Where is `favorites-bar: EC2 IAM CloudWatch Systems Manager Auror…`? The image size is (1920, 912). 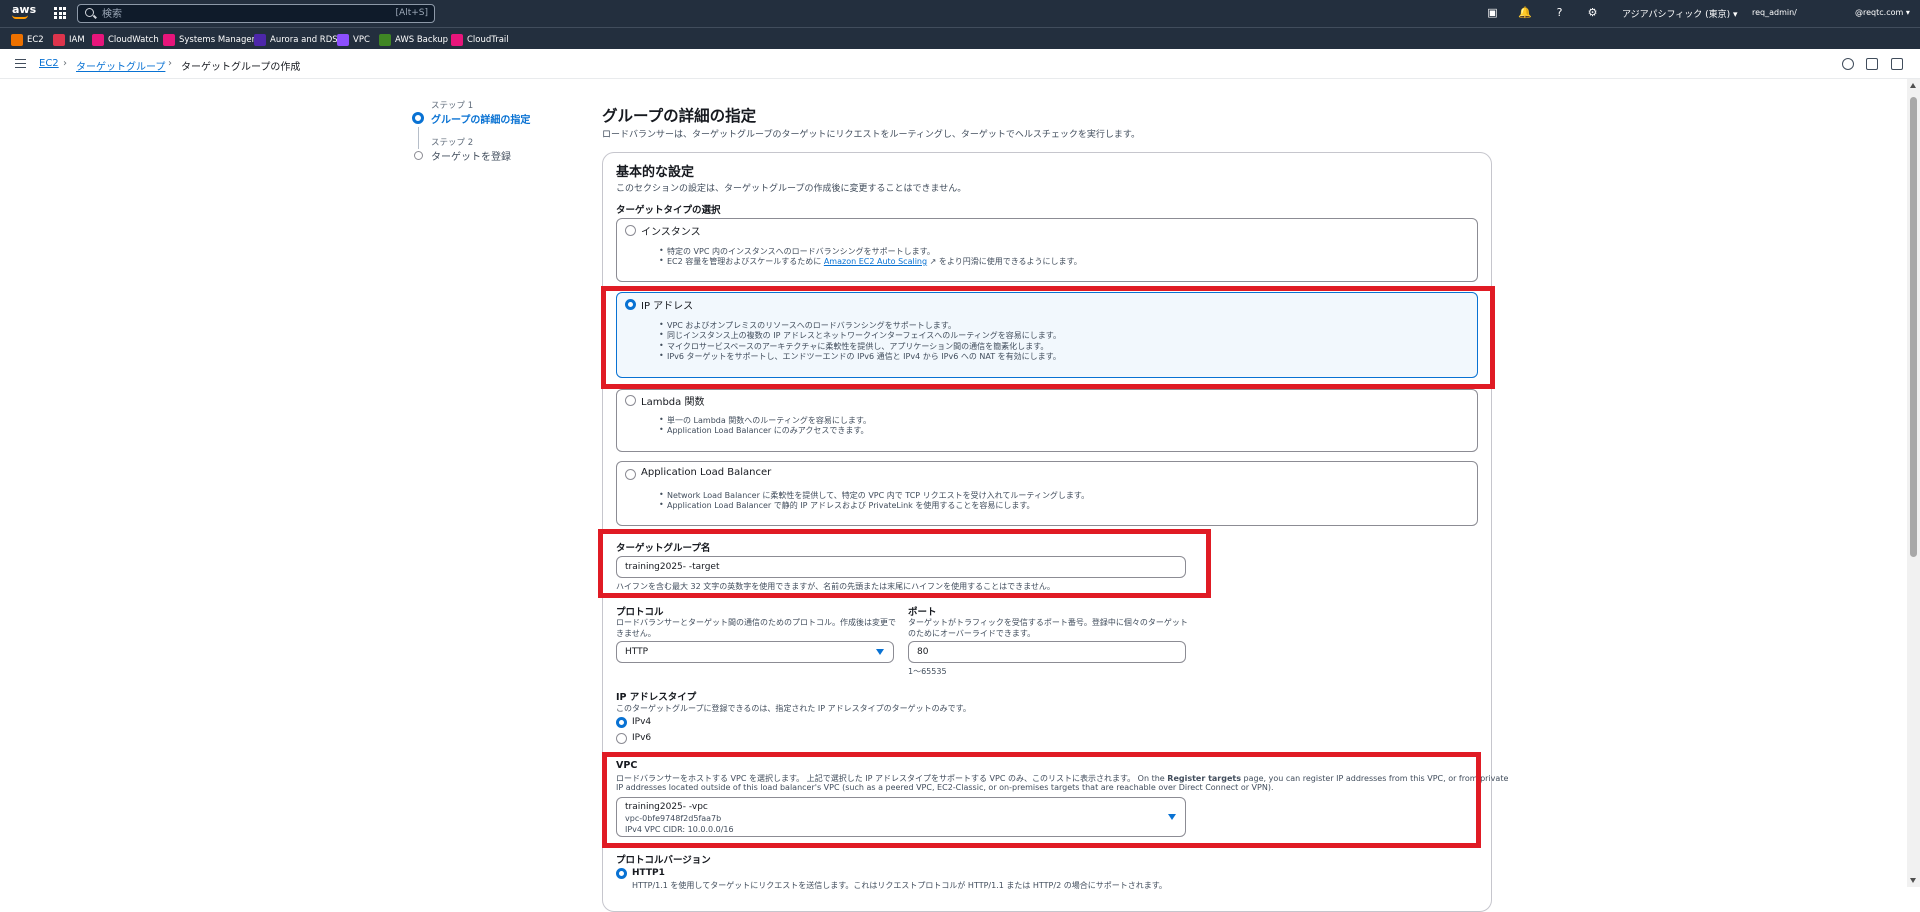
favorites-bar: EC2 IAM CloudWatch Systems Manager Auror… is located at coordinates (960, 38).